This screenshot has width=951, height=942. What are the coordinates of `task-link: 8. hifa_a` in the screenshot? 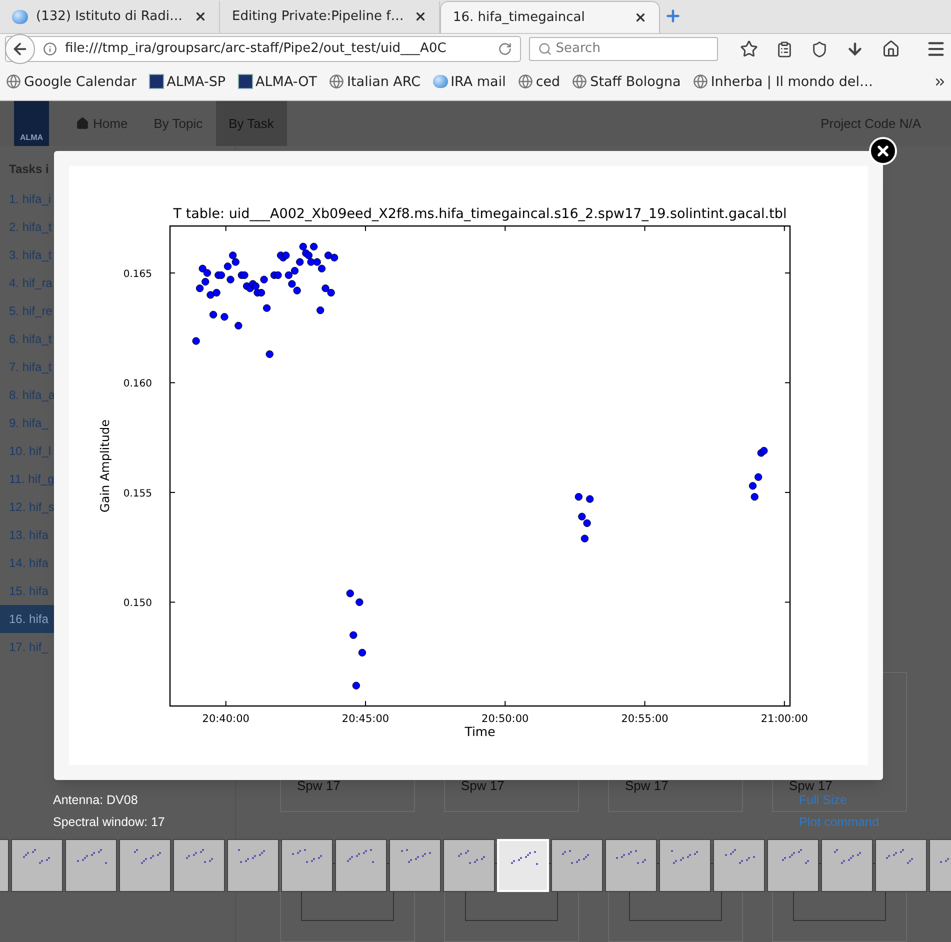 It's located at (27, 395).